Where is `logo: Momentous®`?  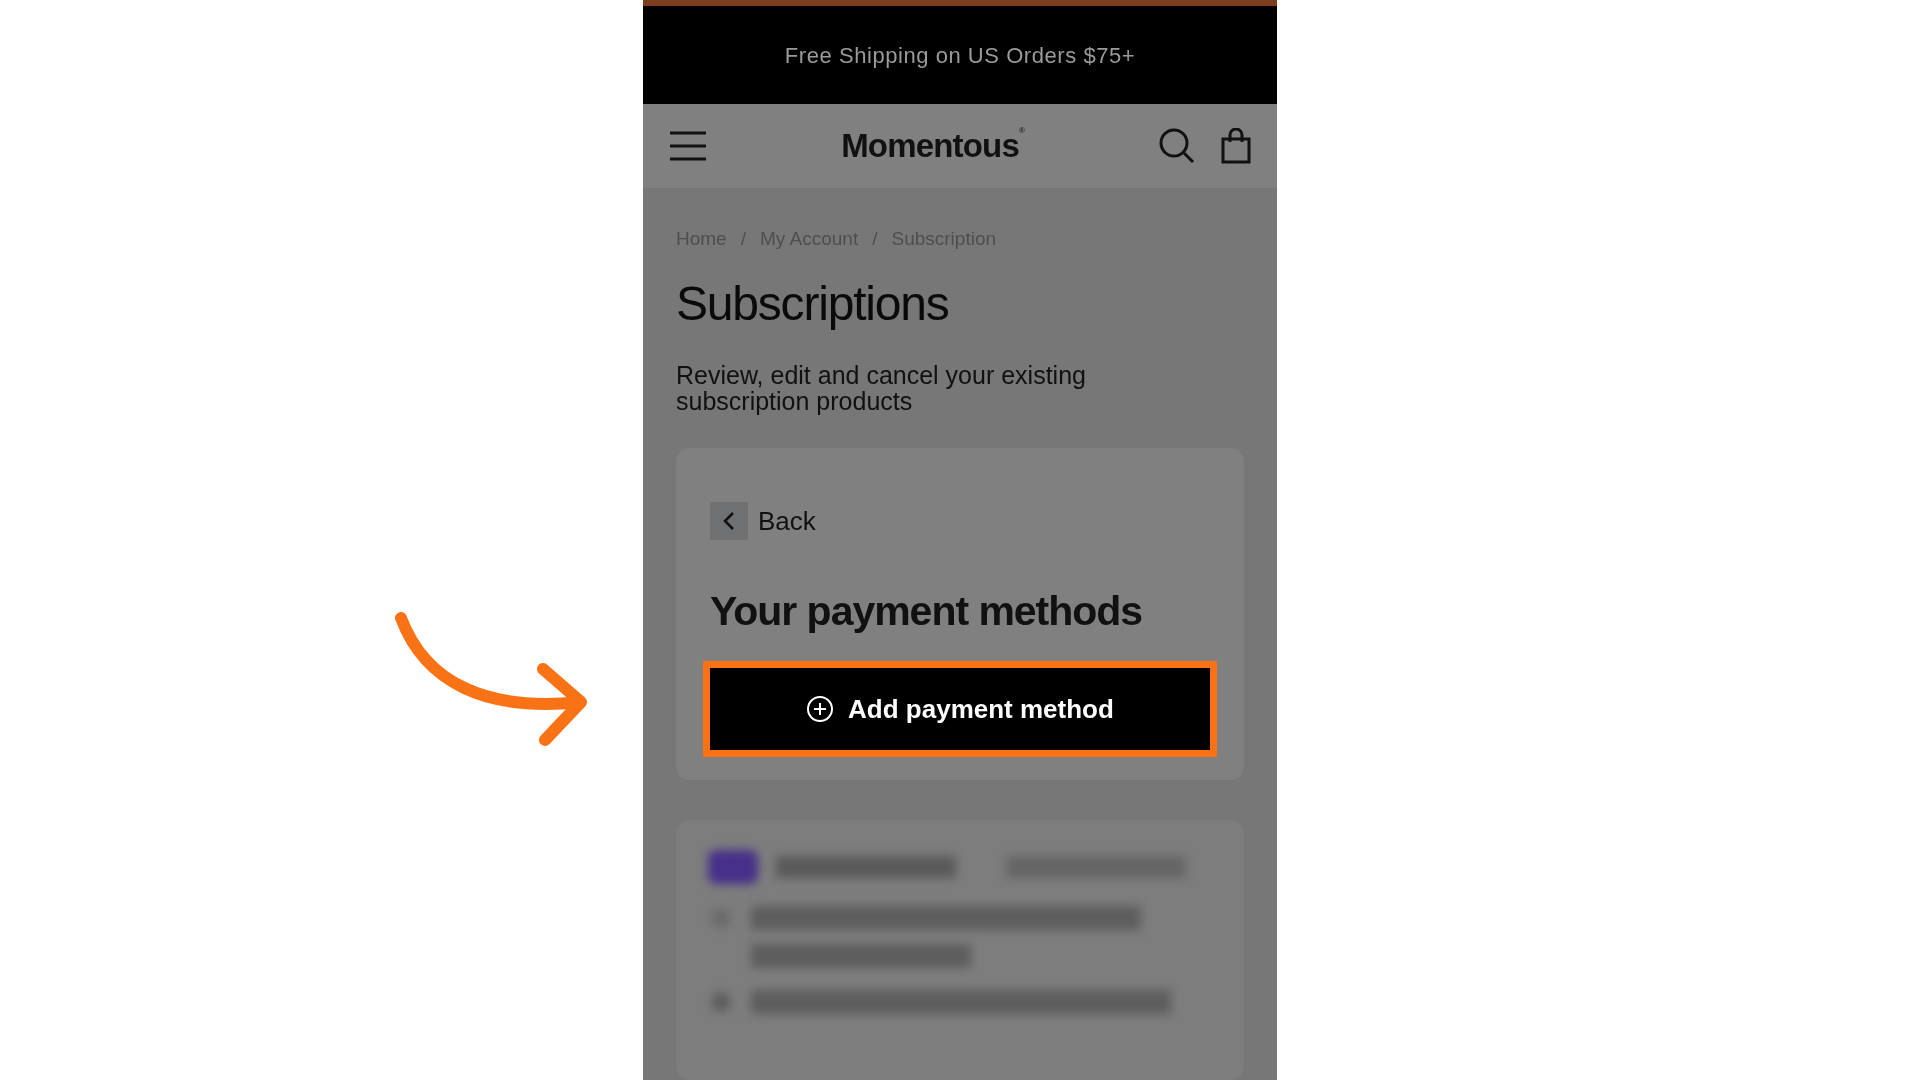 logo: Momentous® is located at coordinates (933, 146).